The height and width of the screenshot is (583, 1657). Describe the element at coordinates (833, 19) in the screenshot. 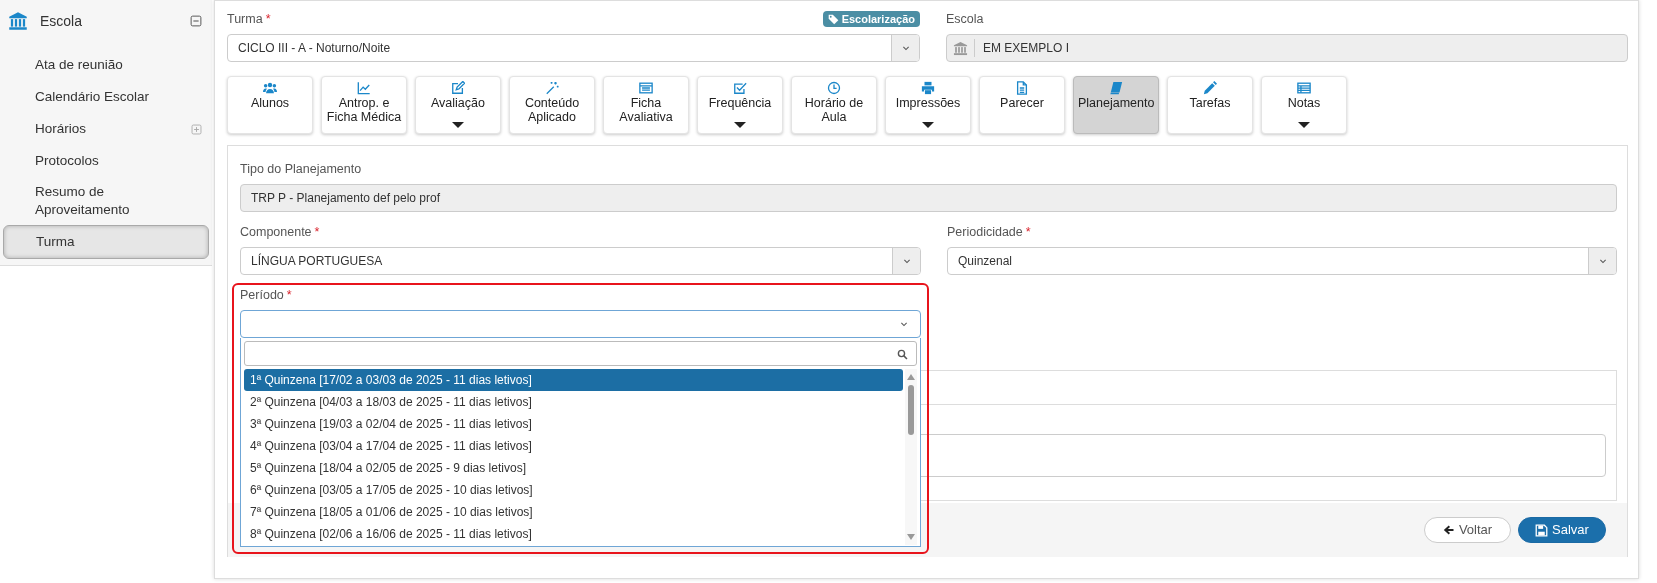

I see `tag-icon` at that location.